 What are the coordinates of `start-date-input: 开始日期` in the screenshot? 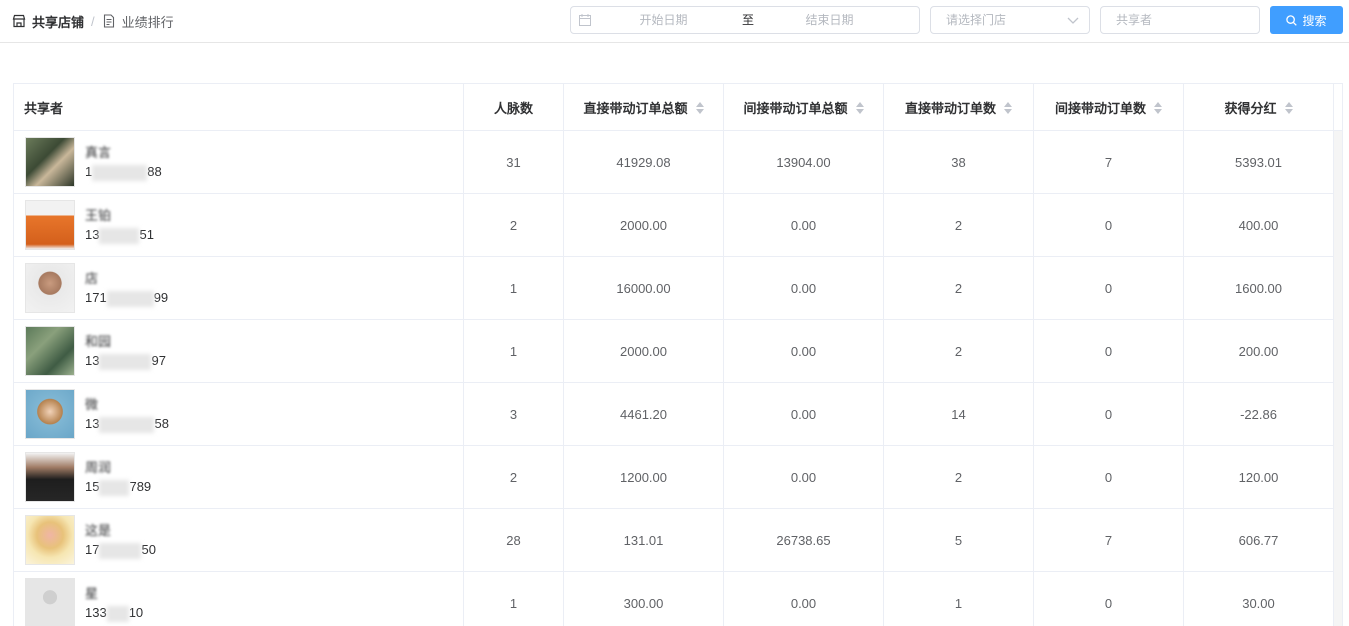 It's located at (663, 20).